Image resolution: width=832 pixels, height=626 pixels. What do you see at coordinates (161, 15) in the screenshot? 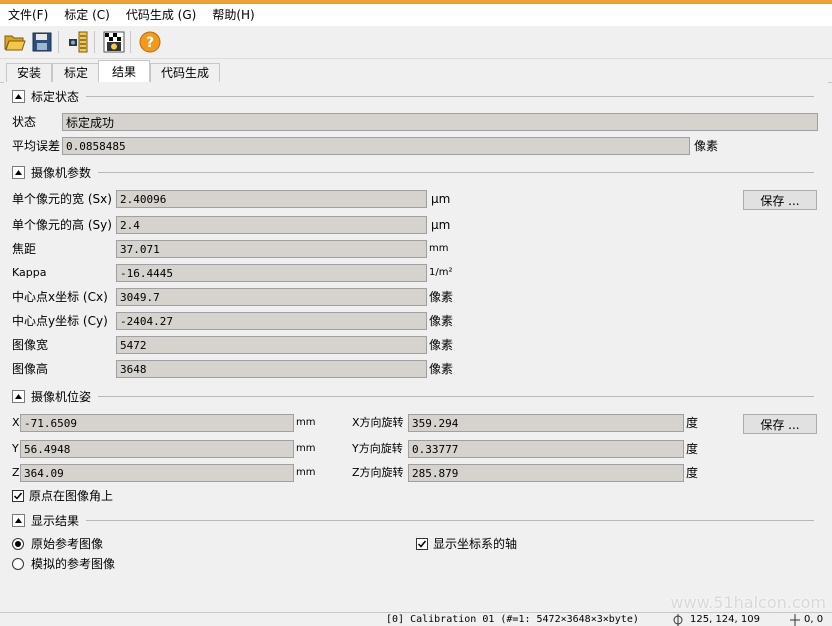
I see `menu-codegen: 代码生成 (G)` at bounding box center [161, 15].